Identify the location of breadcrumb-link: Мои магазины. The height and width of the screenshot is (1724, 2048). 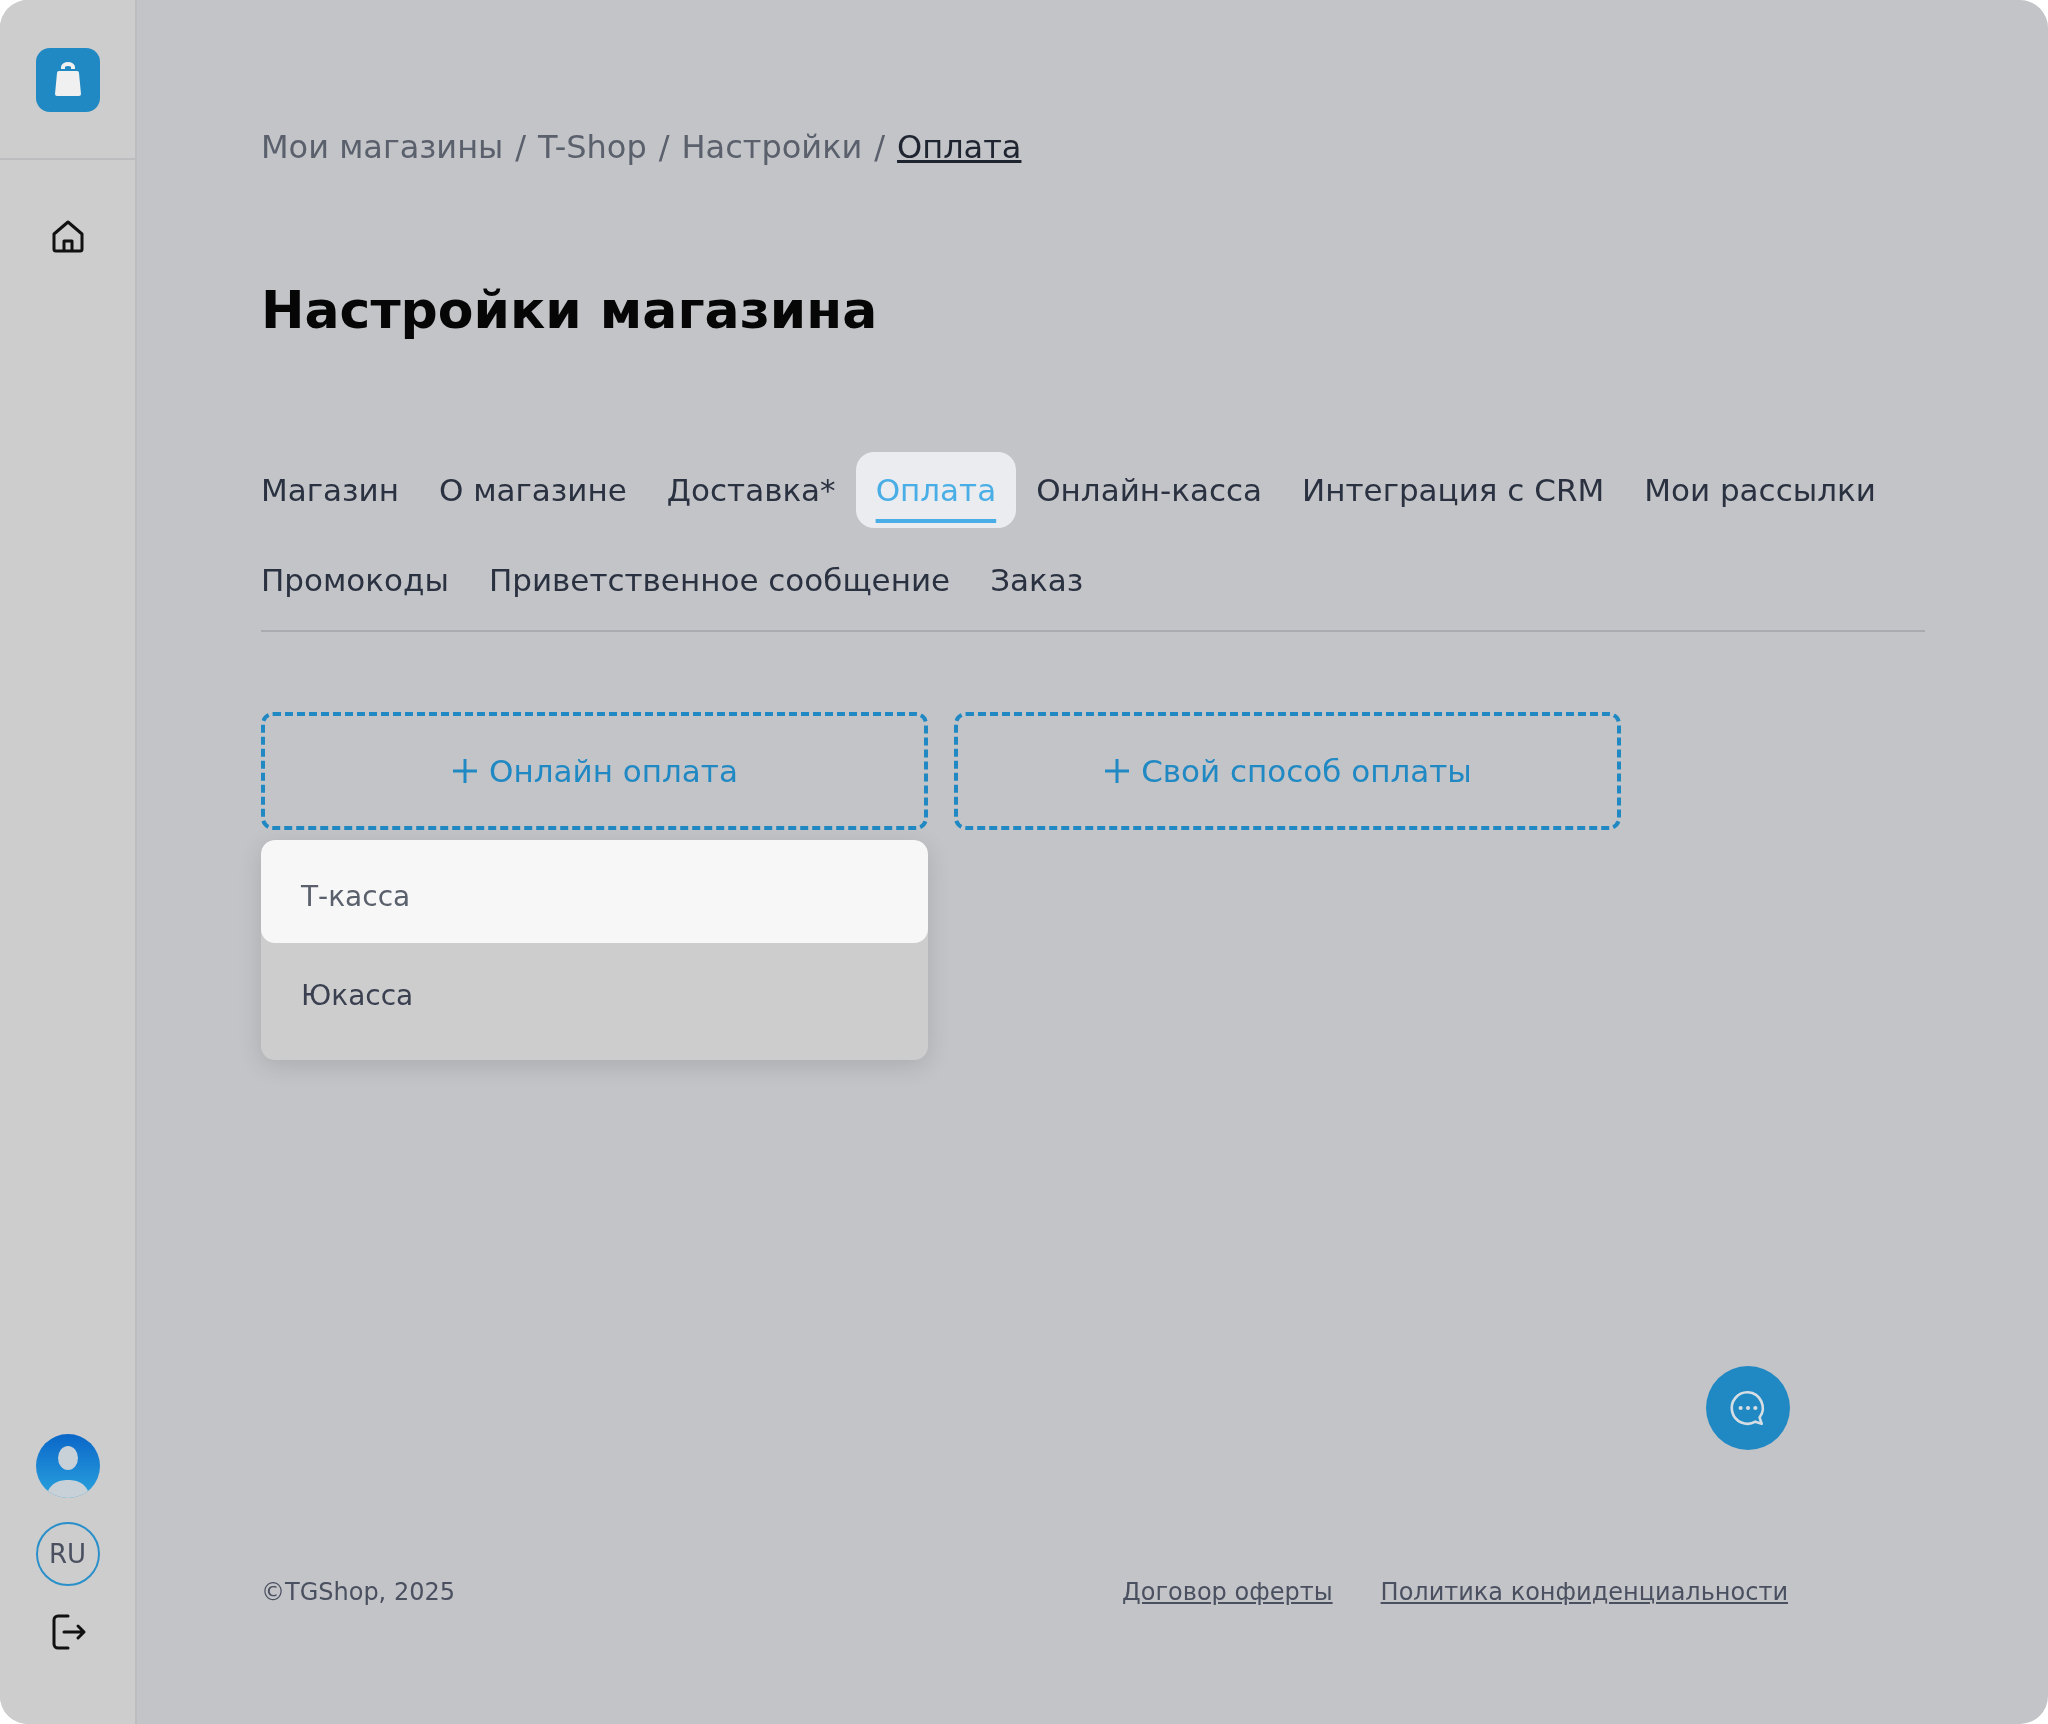
(382, 147).